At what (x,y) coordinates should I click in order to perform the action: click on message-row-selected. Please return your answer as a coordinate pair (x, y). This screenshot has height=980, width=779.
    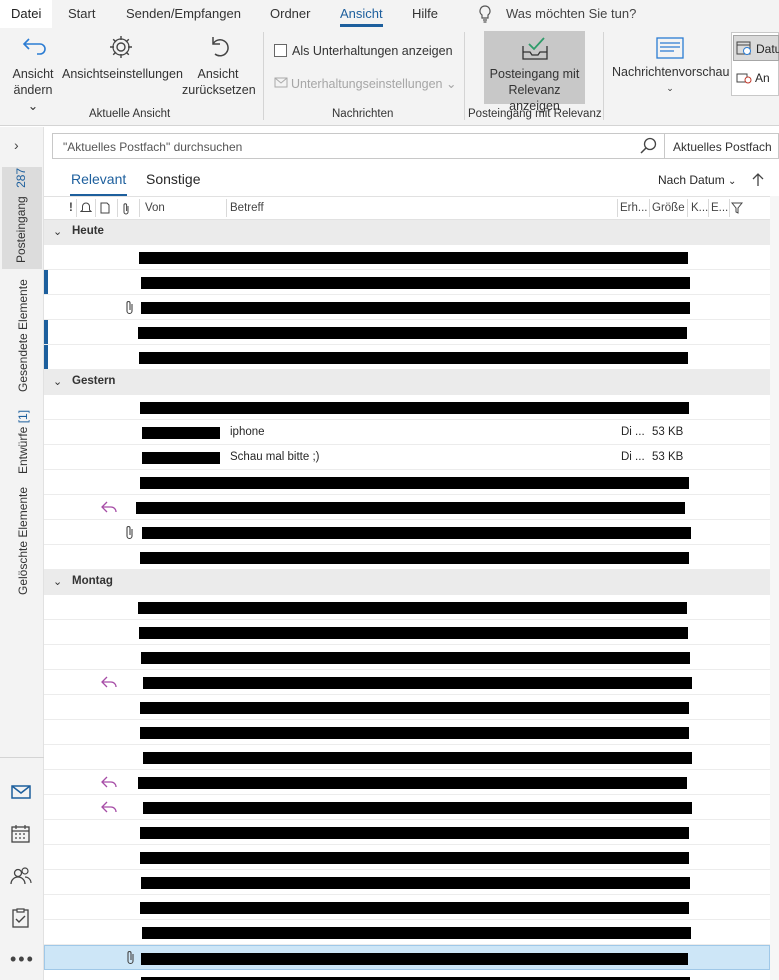
    Looking at the image, I should click on (407, 957).